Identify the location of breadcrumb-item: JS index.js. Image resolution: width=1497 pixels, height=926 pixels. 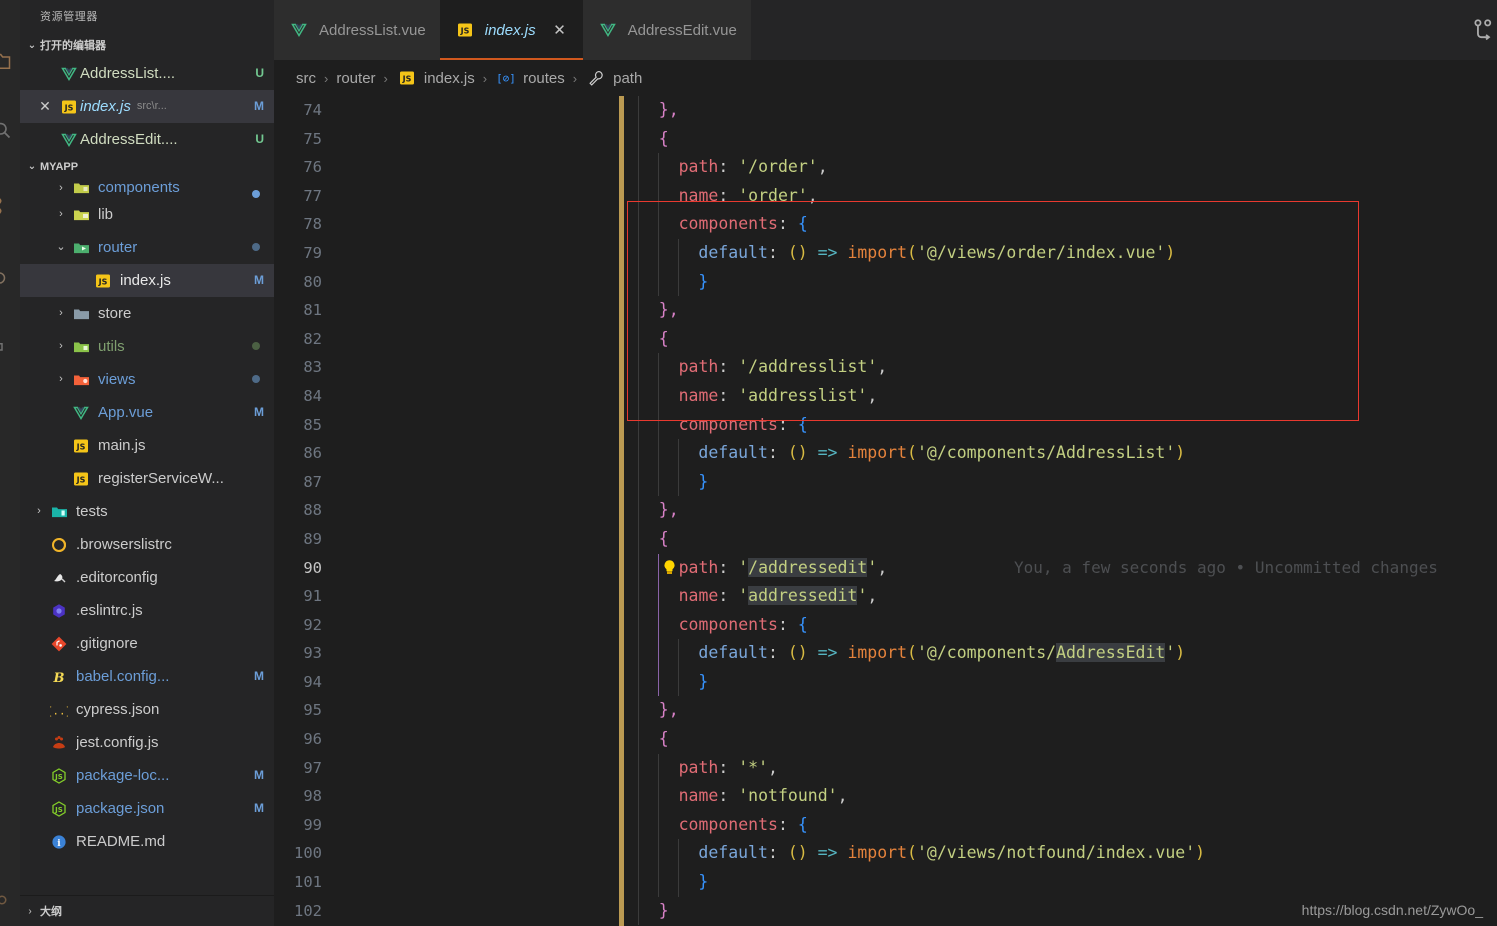
(435, 78).